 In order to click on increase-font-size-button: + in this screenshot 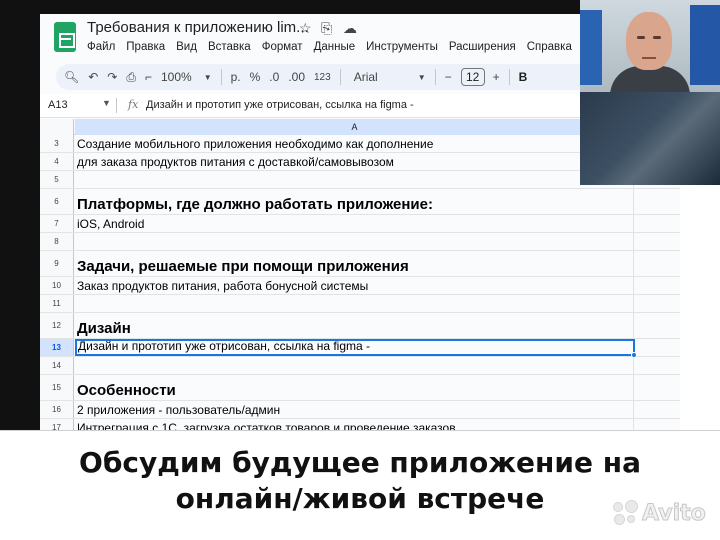, I will do `click(496, 77)`.